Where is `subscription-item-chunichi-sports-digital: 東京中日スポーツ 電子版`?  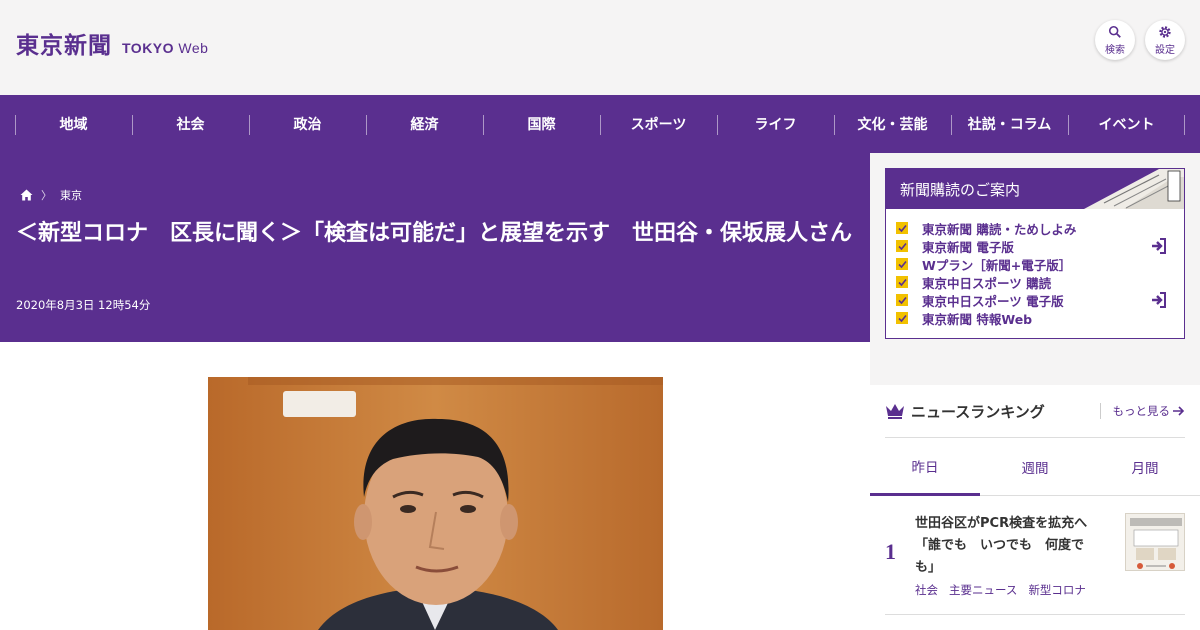
subscription-item-chunichi-sports-digital: 東京中日スポーツ 電子版 is located at coordinates (1035, 300).